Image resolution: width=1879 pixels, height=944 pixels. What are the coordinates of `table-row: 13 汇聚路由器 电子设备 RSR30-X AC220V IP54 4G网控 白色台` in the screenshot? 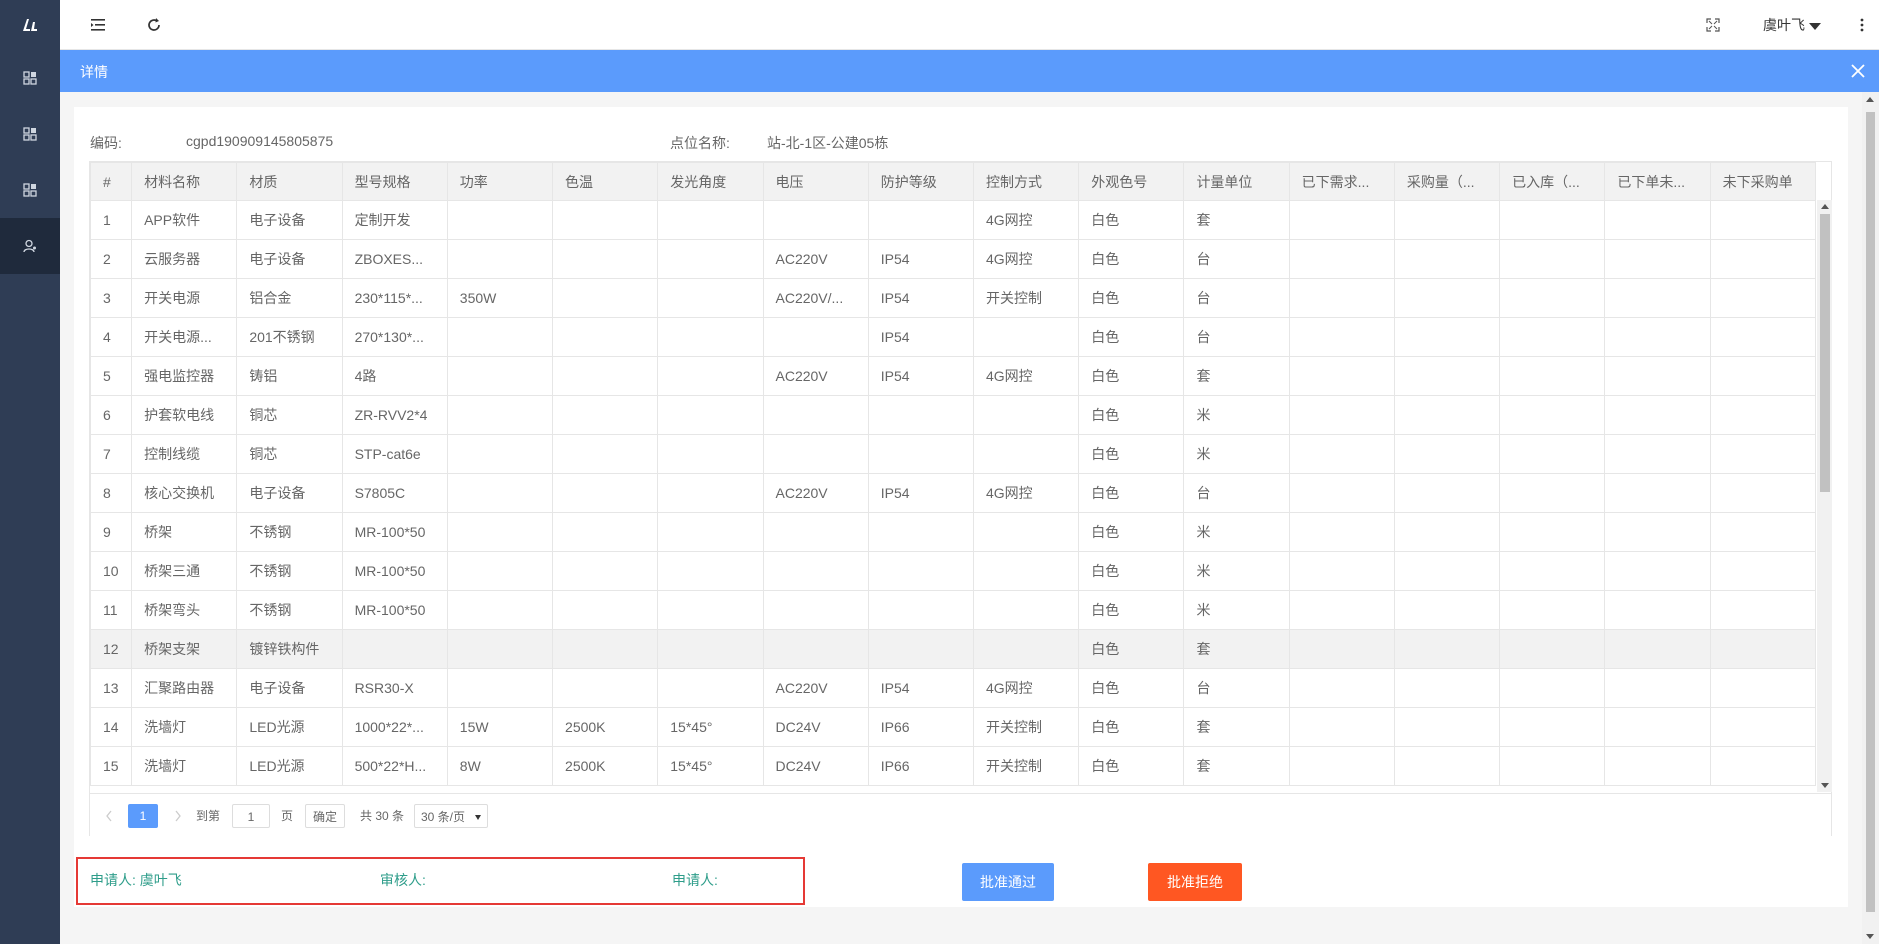 It's located at (953, 688).